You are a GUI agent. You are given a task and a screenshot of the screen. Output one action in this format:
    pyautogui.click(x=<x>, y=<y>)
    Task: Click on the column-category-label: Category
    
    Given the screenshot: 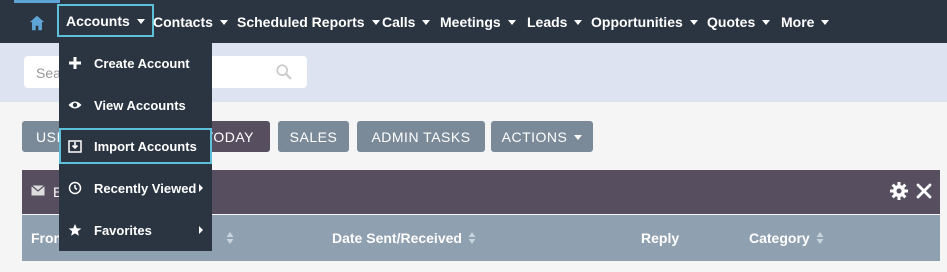 What is the action you would take?
    pyautogui.click(x=779, y=238)
    